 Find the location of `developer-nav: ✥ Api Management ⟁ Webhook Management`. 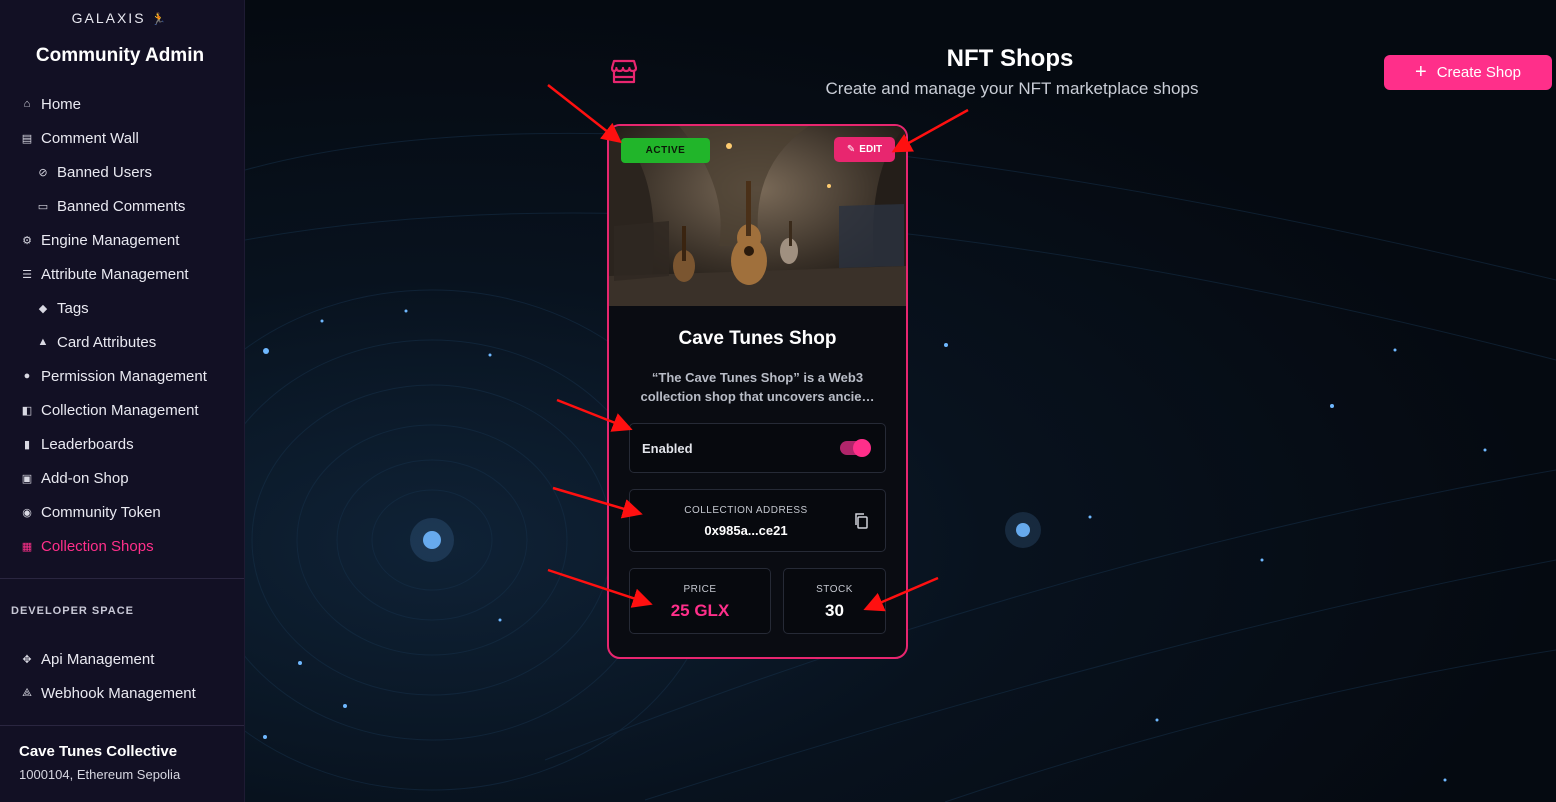

developer-nav: ✥ Api Management ⟁ Webhook Management is located at coordinates (122, 676).